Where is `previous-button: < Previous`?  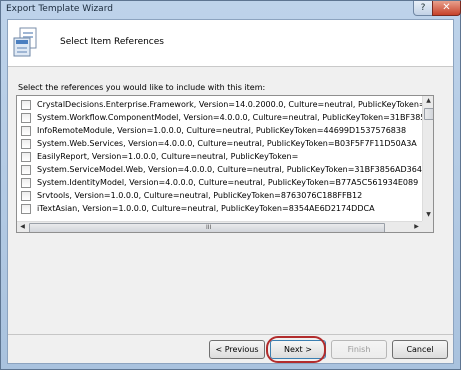
previous-button: < Previous is located at coordinates (237, 349).